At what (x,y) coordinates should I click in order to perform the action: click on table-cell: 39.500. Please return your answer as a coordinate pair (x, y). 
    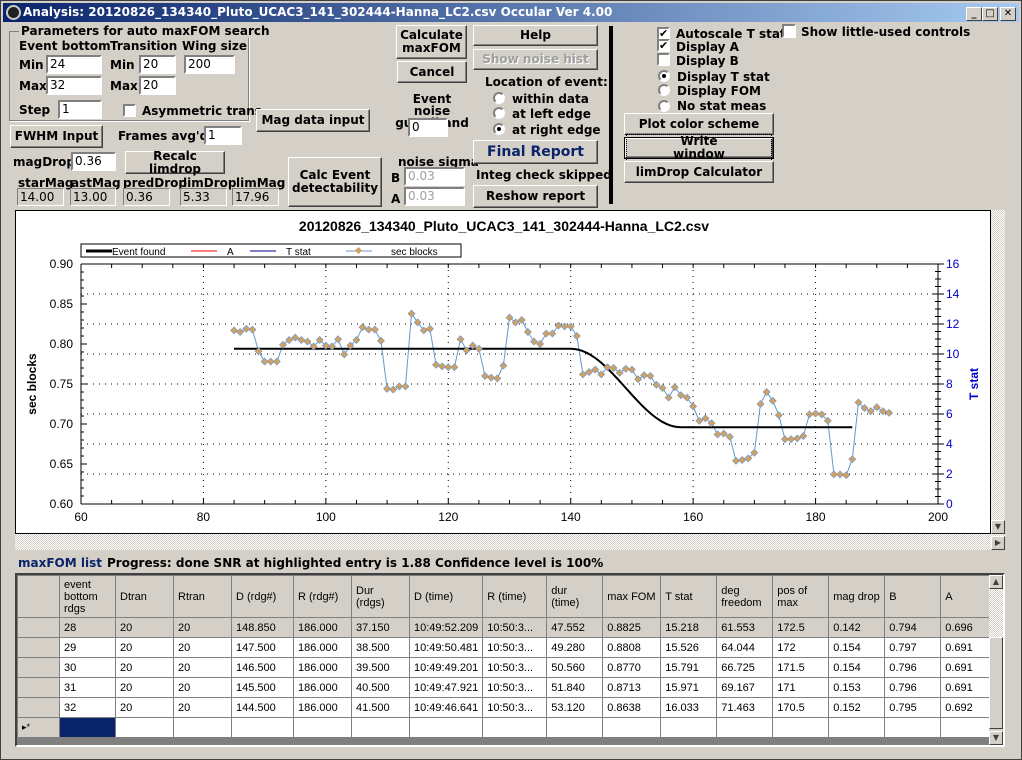
    Looking at the image, I should click on (380, 667).